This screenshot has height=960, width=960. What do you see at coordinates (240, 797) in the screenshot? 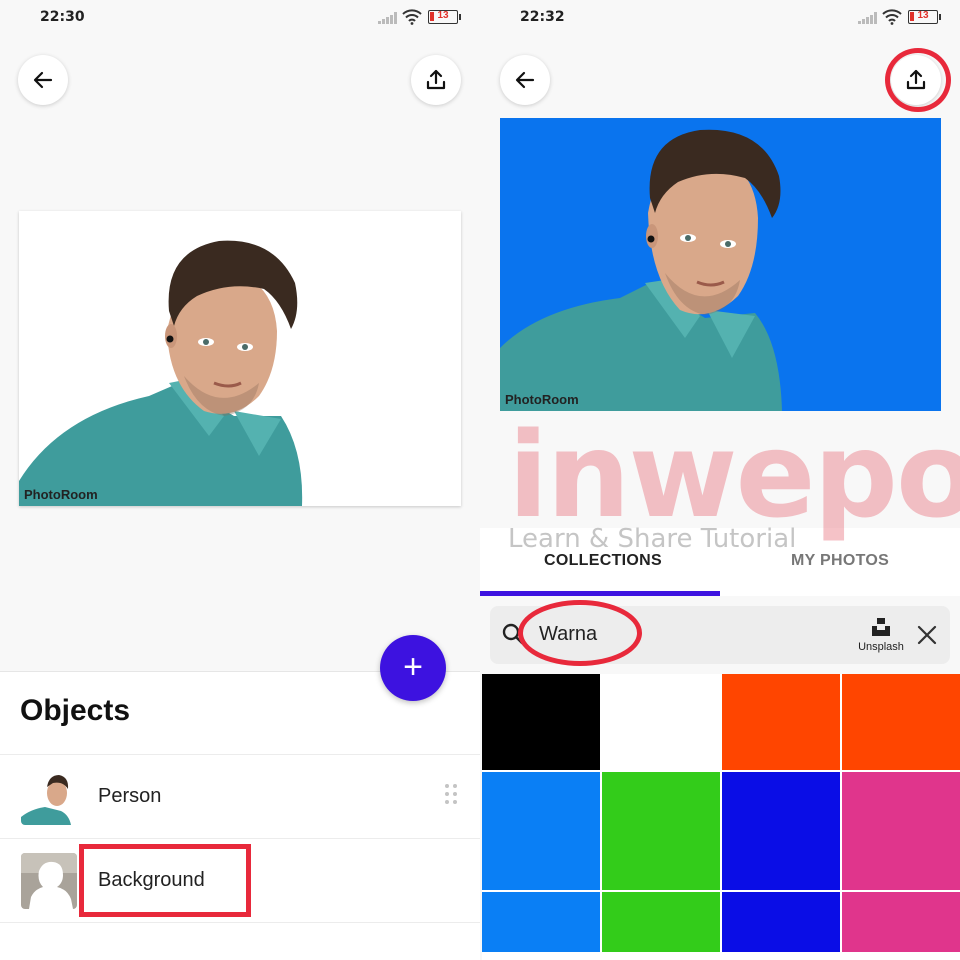
I see `object-row-person: Person` at bounding box center [240, 797].